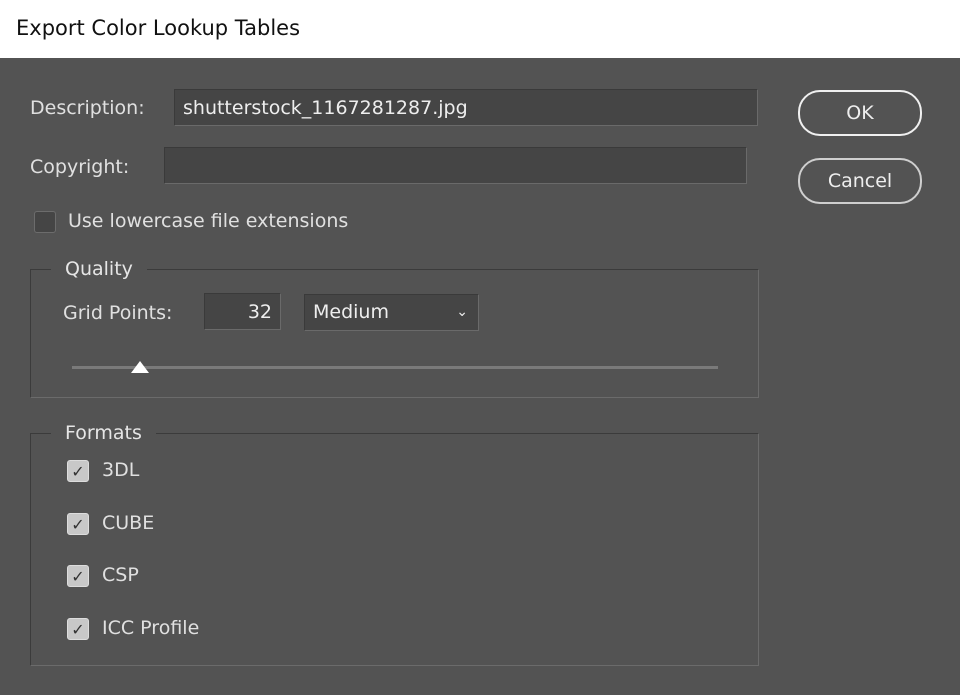 The image size is (960, 695). What do you see at coordinates (391, 312) in the screenshot?
I see `quality-preset-select: Medium ⌄` at bounding box center [391, 312].